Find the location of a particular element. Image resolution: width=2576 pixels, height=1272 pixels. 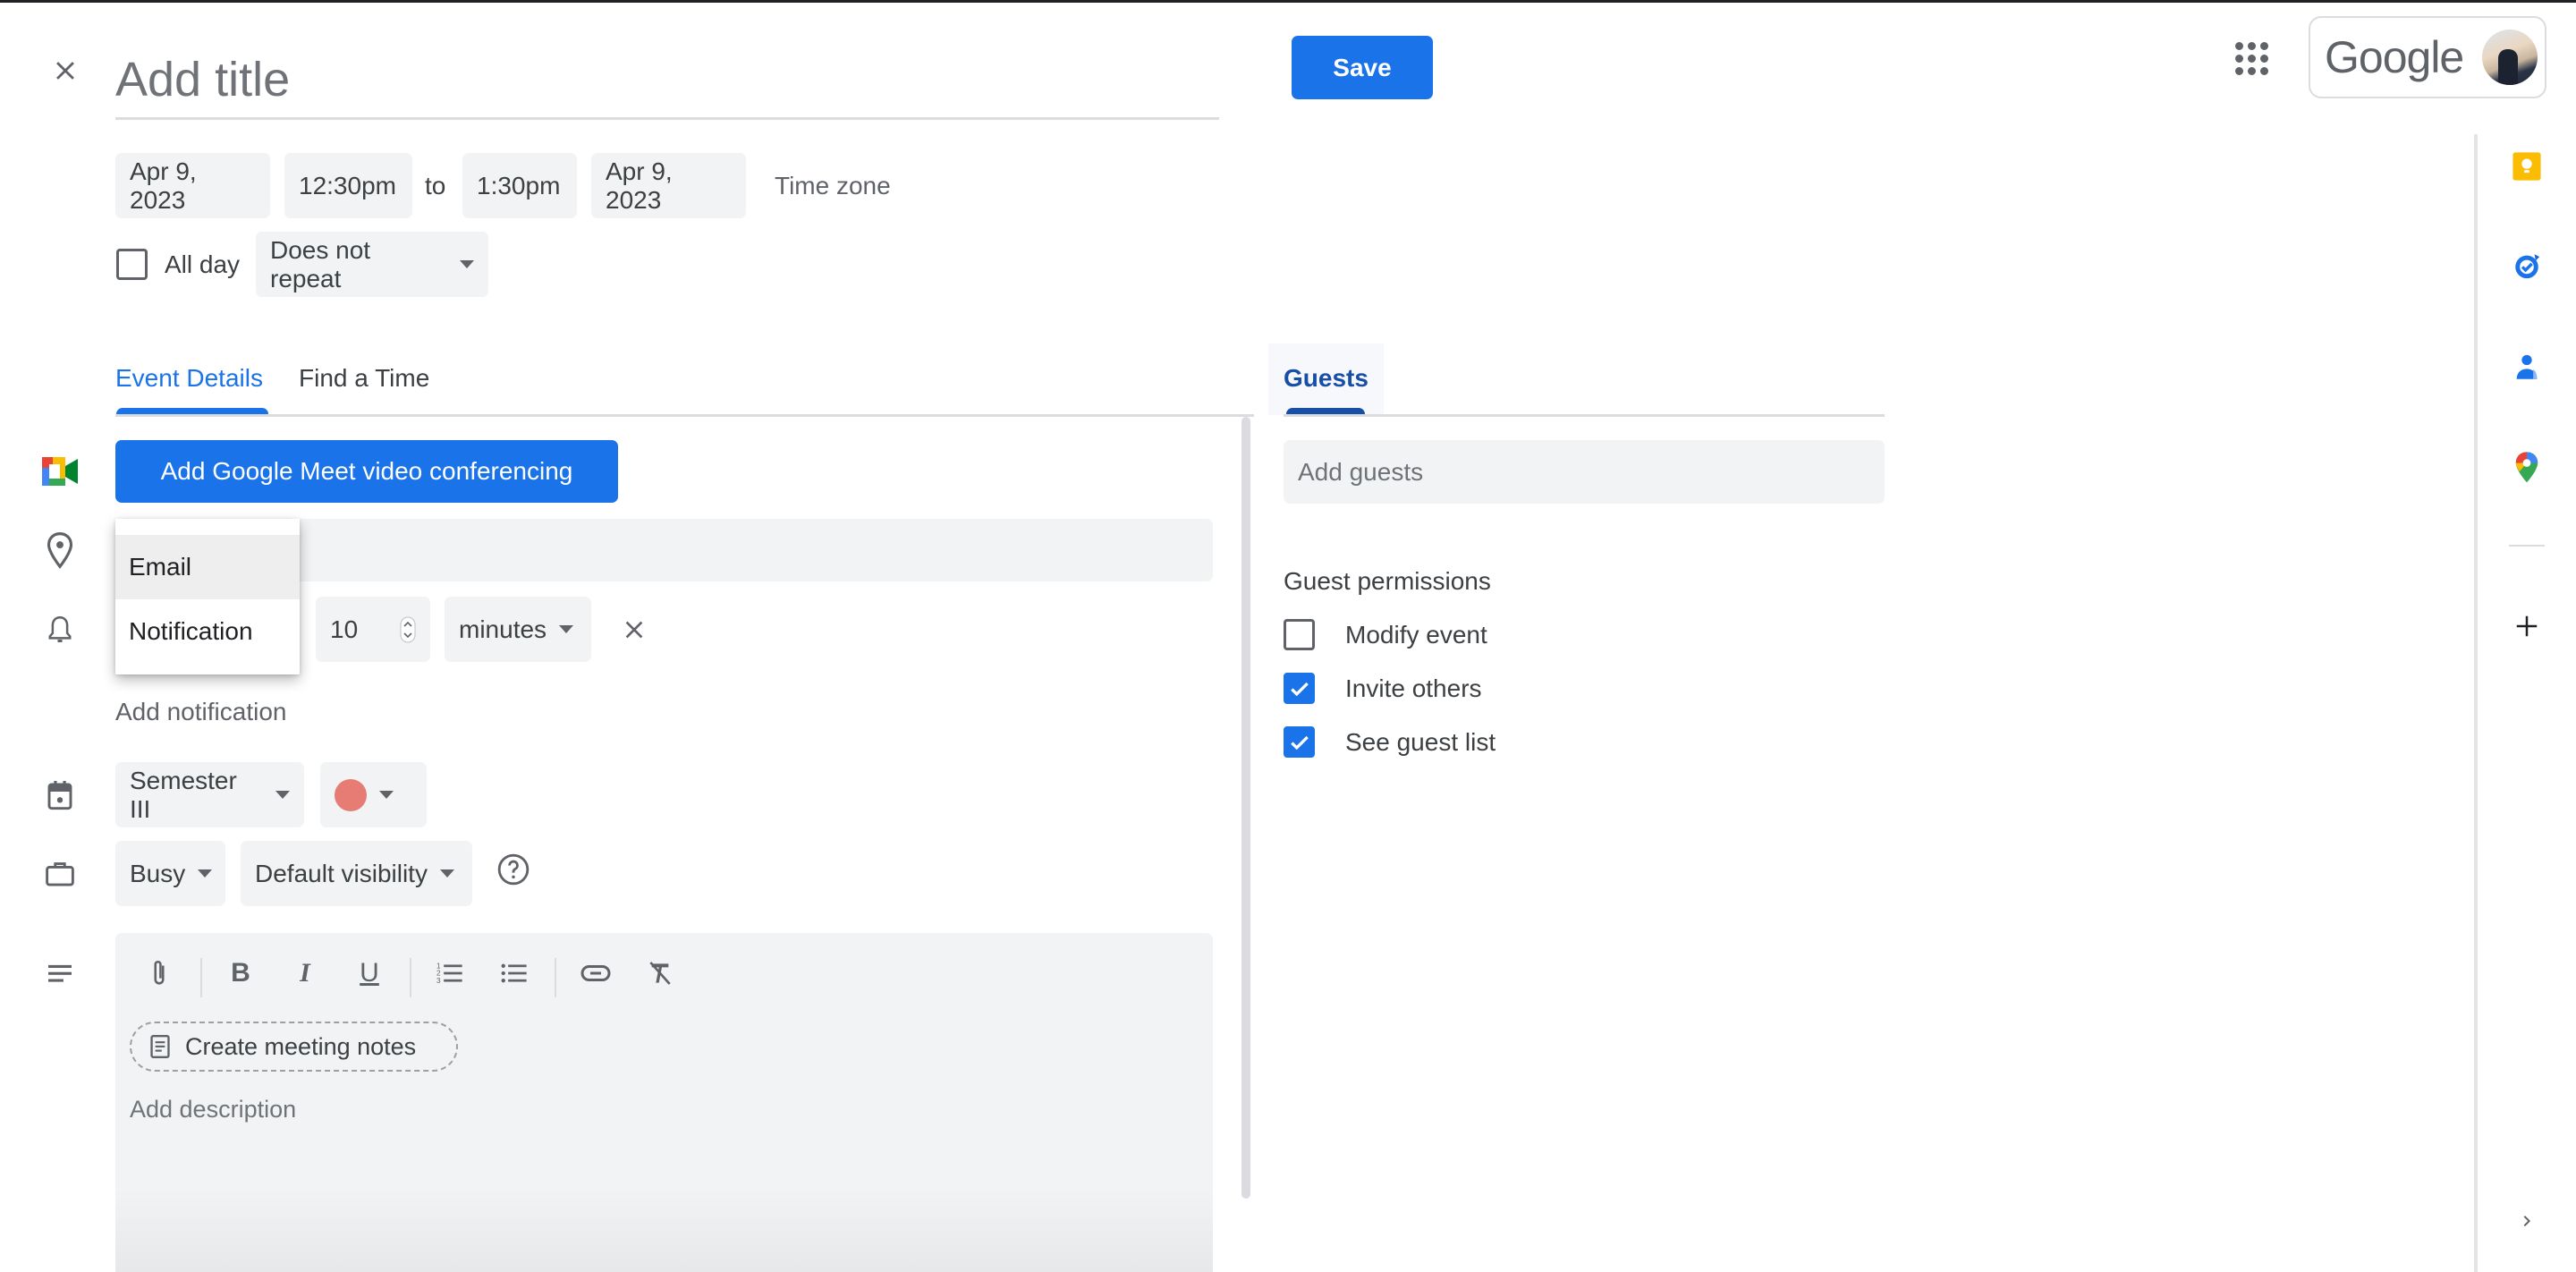

all-day-checkbox is located at coordinates (132, 264).